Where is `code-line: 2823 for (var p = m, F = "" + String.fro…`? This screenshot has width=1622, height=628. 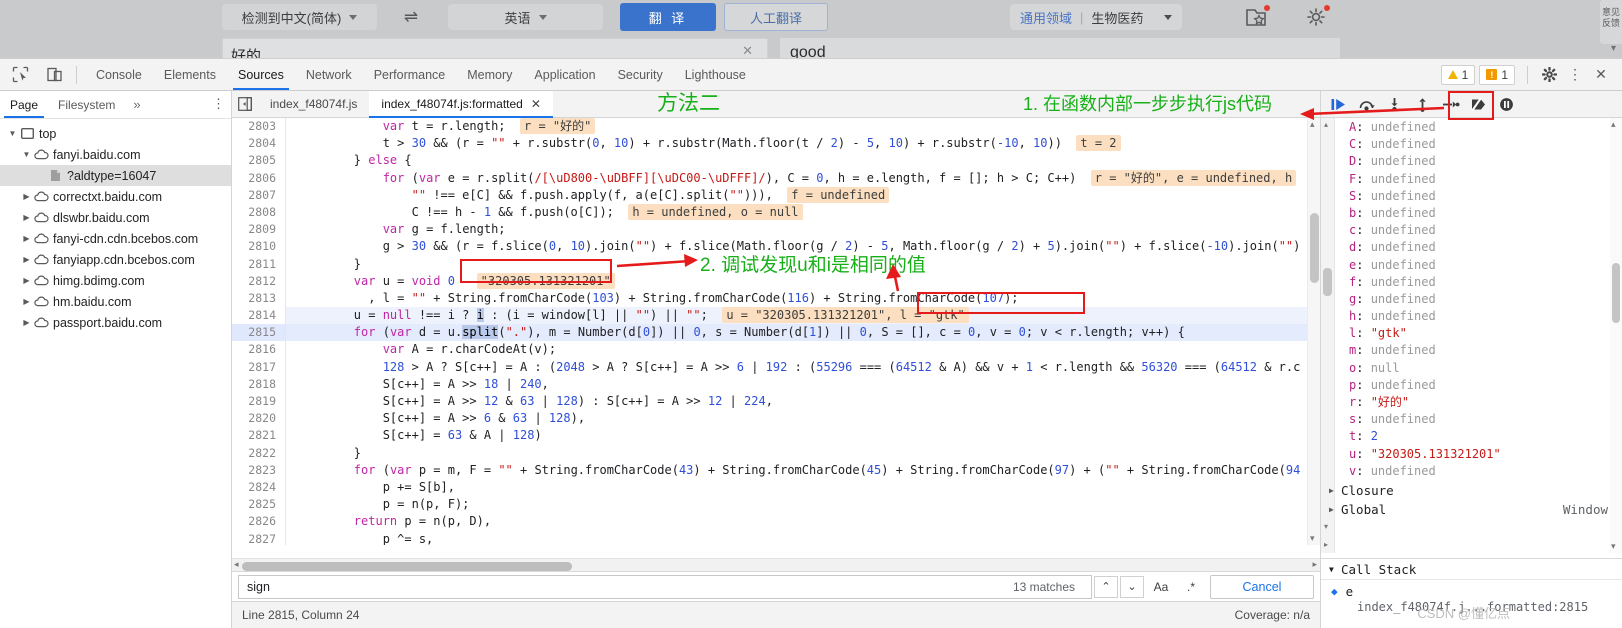
code-line: 2823 for (var p = m, F = "" + String.fro… is located at coordinates (776, 470).